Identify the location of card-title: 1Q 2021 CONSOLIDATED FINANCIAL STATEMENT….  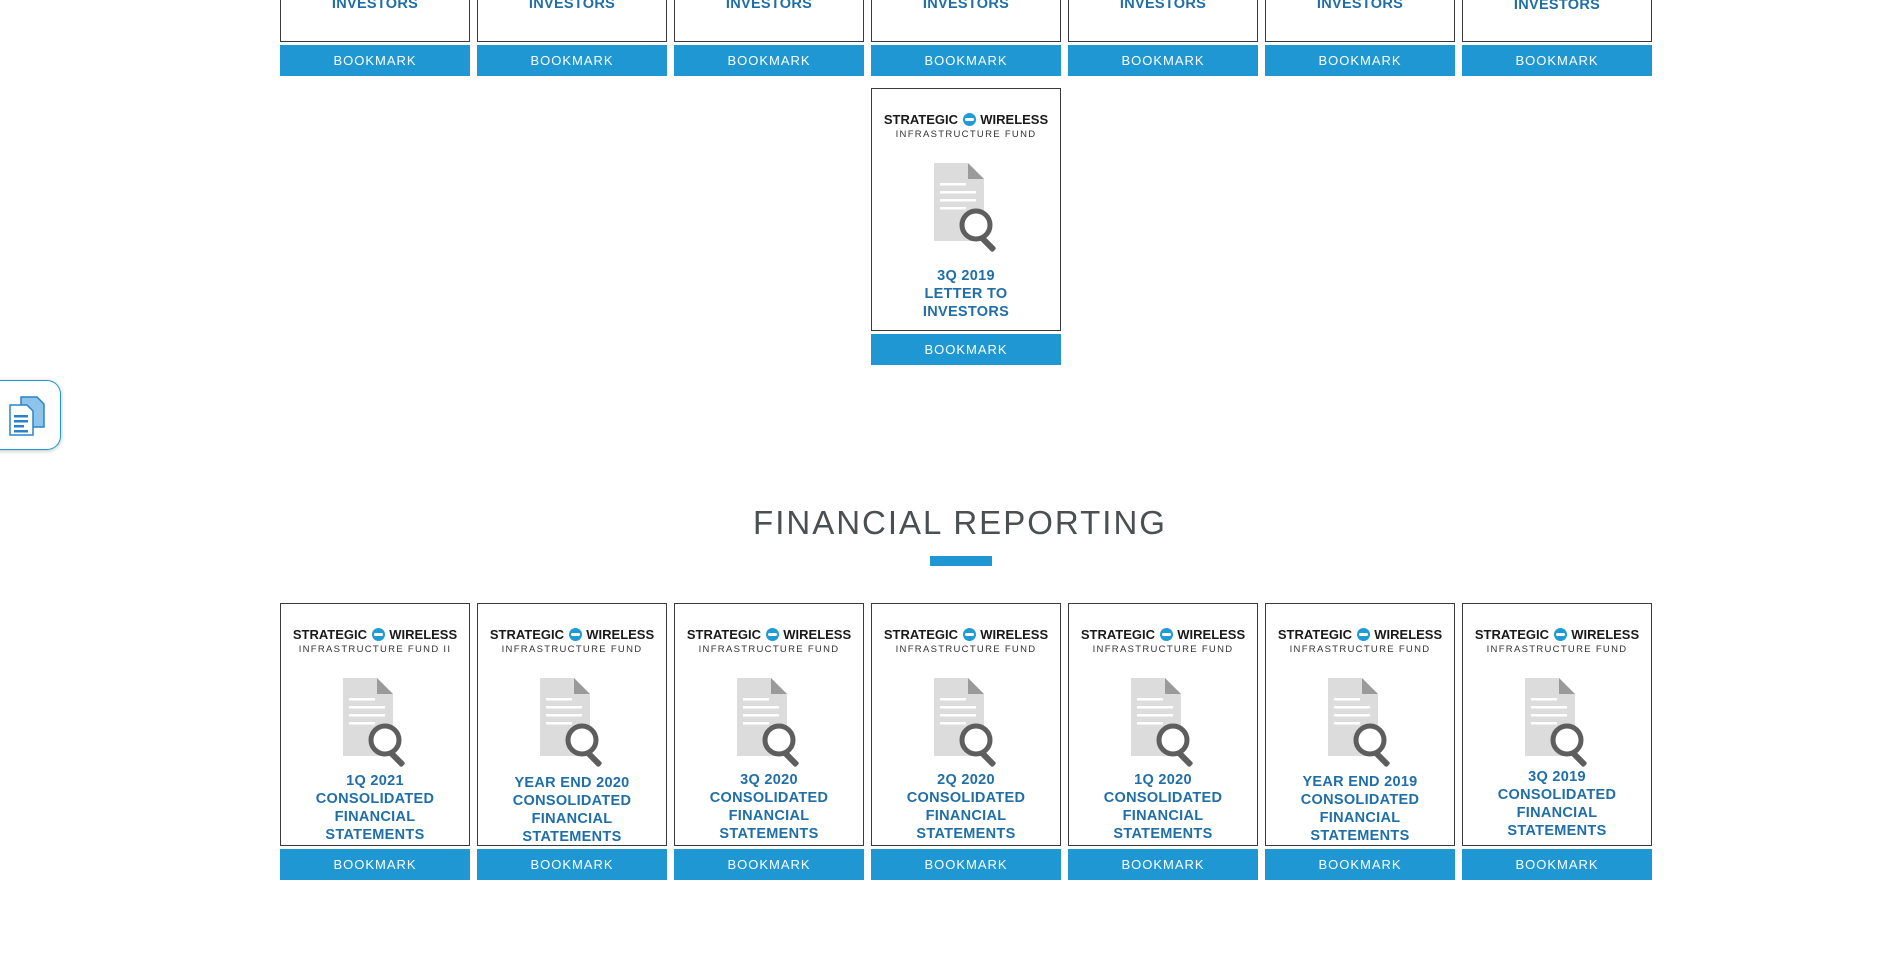
(375, 808).